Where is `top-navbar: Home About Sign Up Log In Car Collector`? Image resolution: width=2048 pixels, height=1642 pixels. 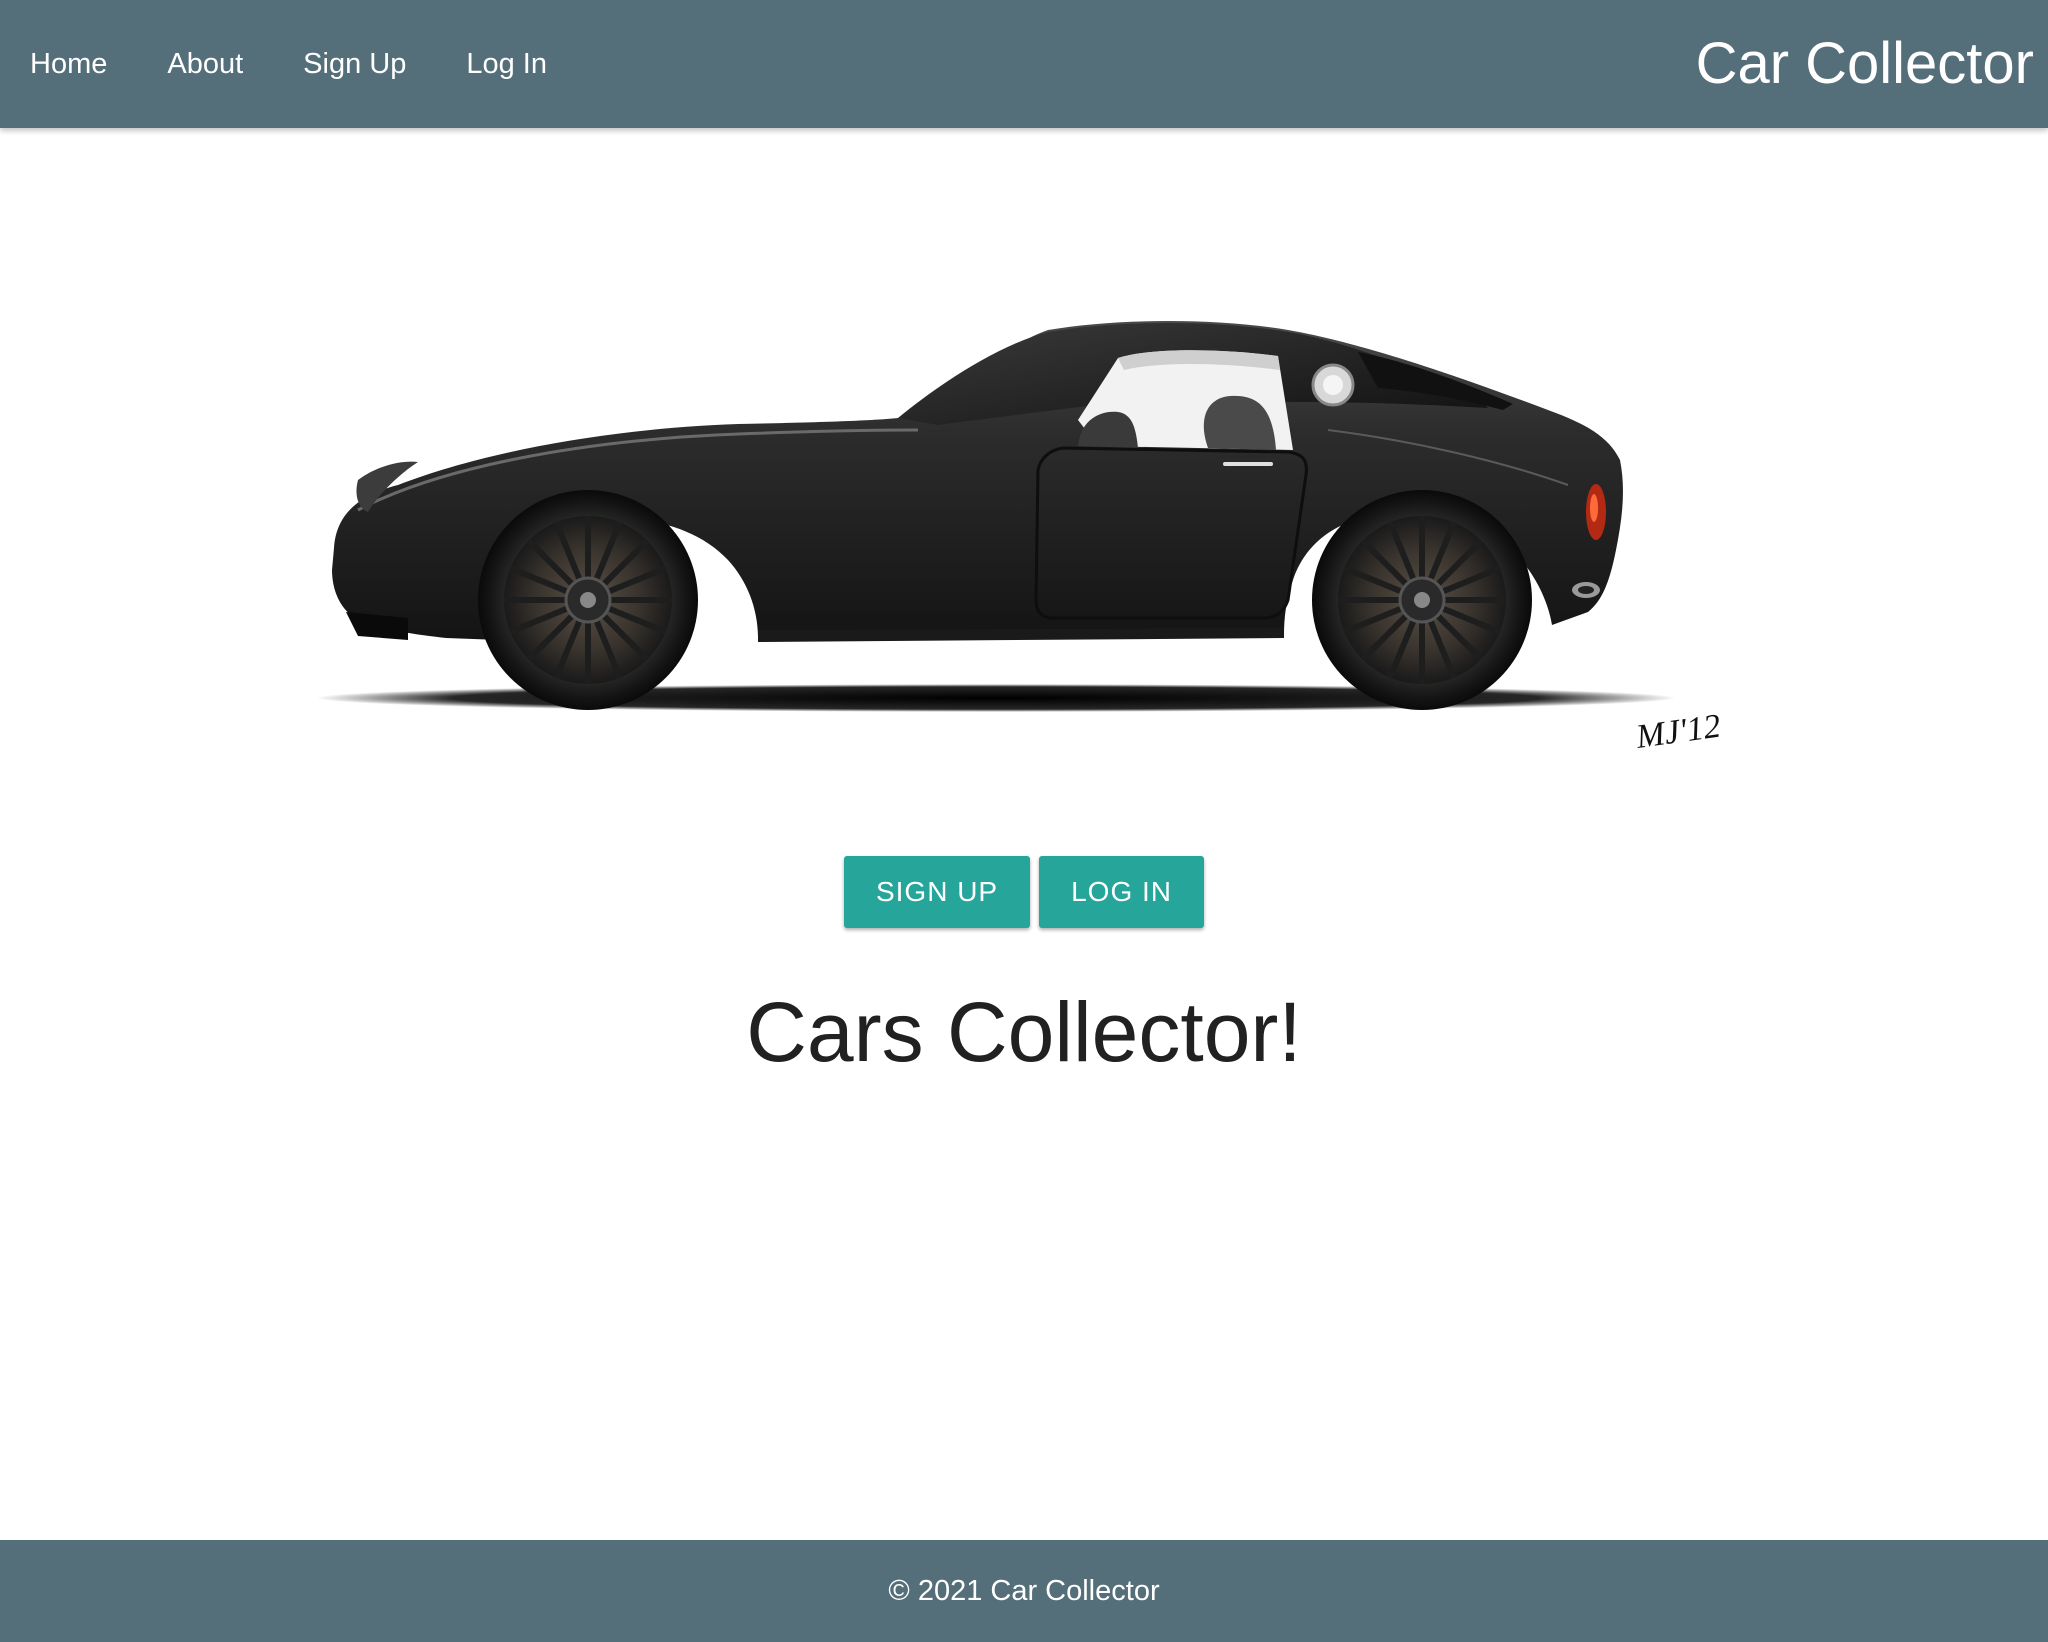
top-navbar: Home About Sign Up Log In Car Collector is located at coordinates (1024, 64).